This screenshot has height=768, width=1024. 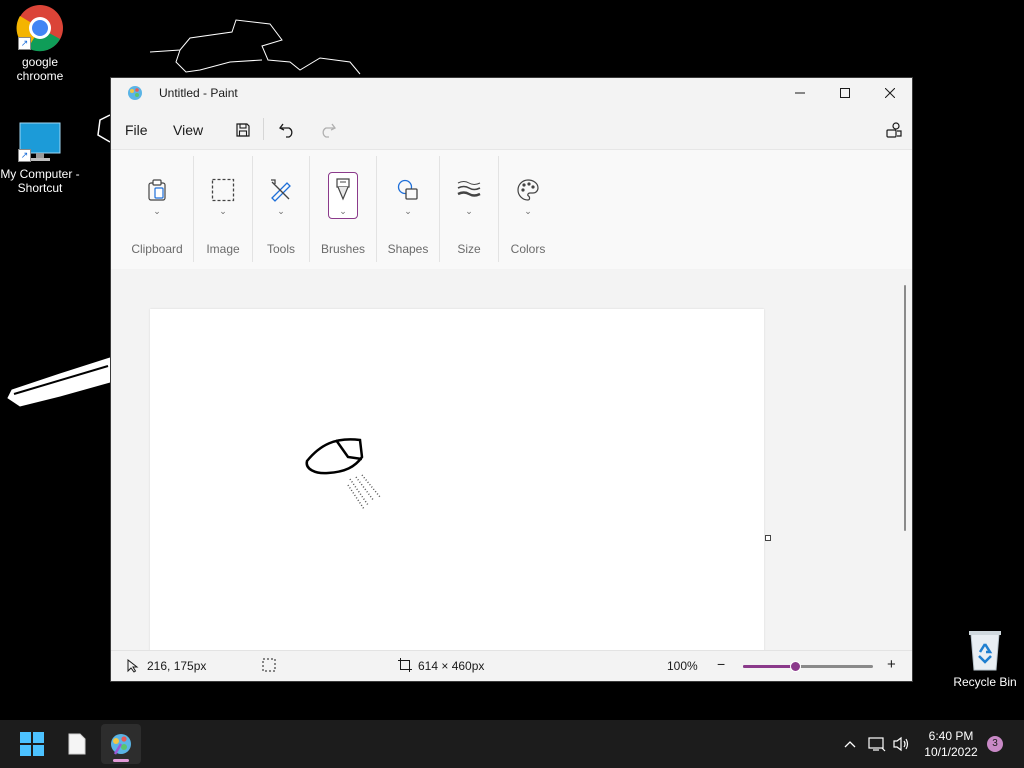 What do you see at coordinates (198, 93) in the screenshot?
I see `window-title: Untitled - Paint` at bounding box center [198, 93].